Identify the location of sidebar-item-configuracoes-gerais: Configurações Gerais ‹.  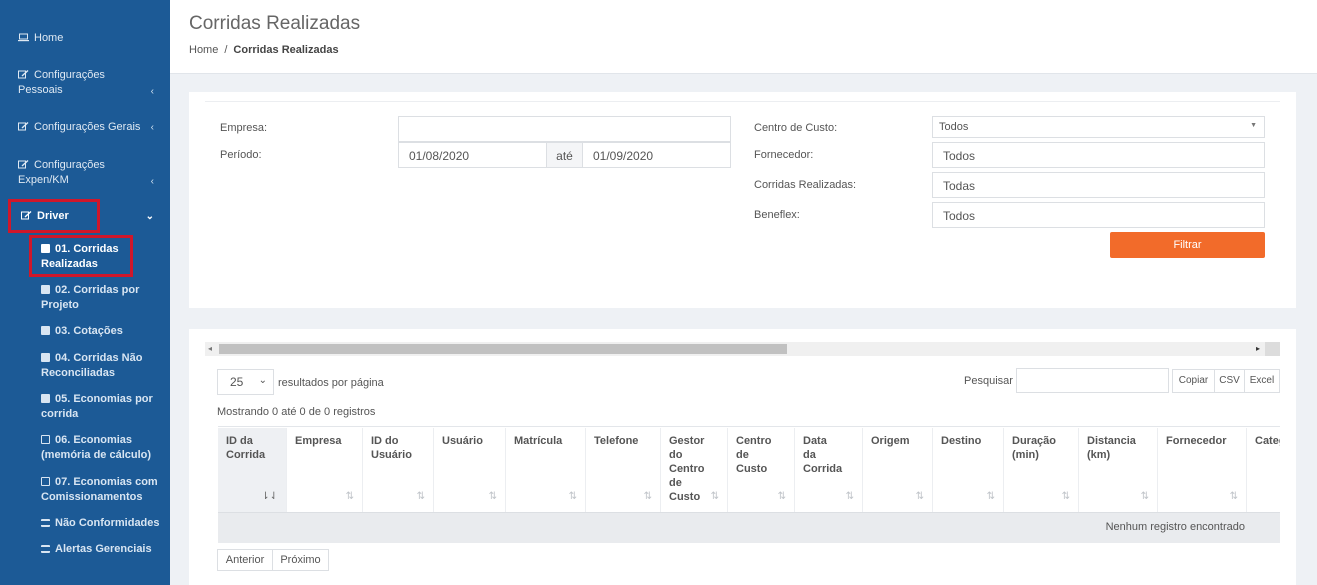
(85, 127).